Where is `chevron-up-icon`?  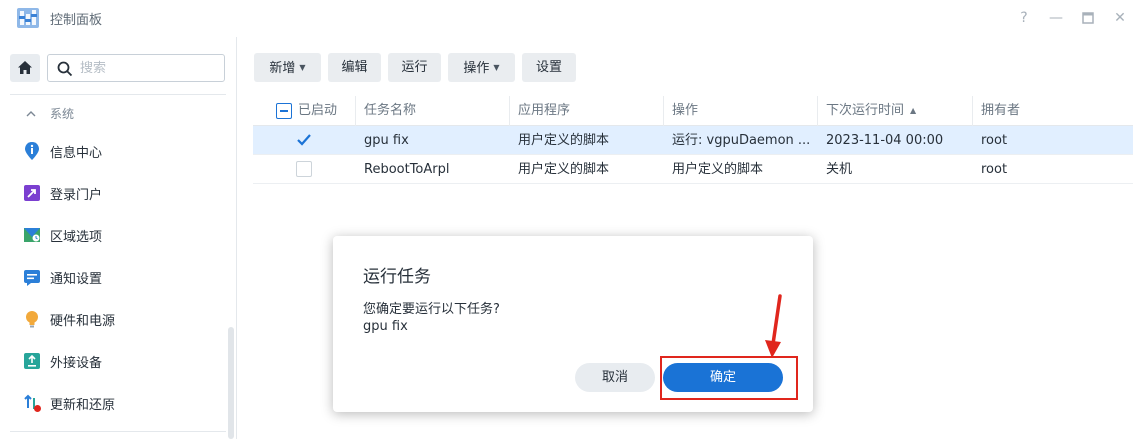
chevron-up-icon is located at coordinates (33, 114).